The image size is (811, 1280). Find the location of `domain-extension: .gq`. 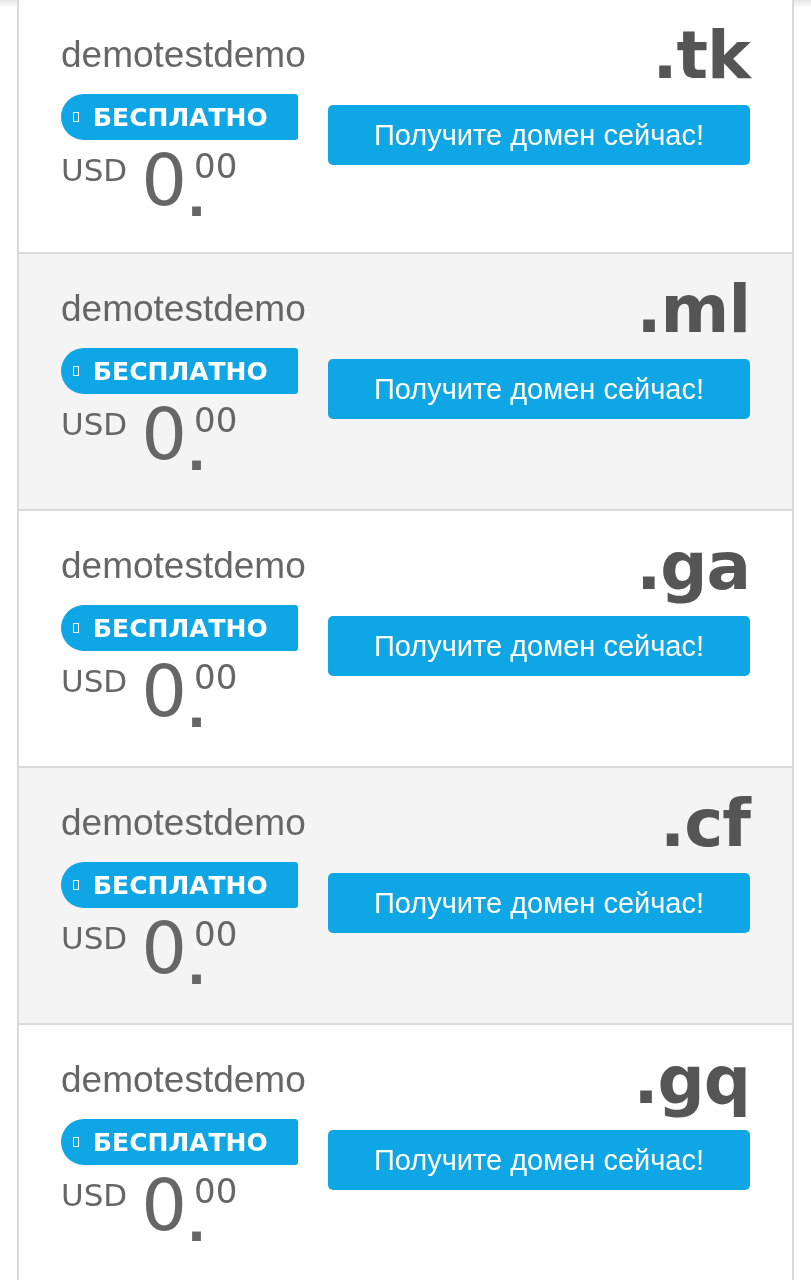

domain-extension: .gq is located at coordinates (691, 1081).